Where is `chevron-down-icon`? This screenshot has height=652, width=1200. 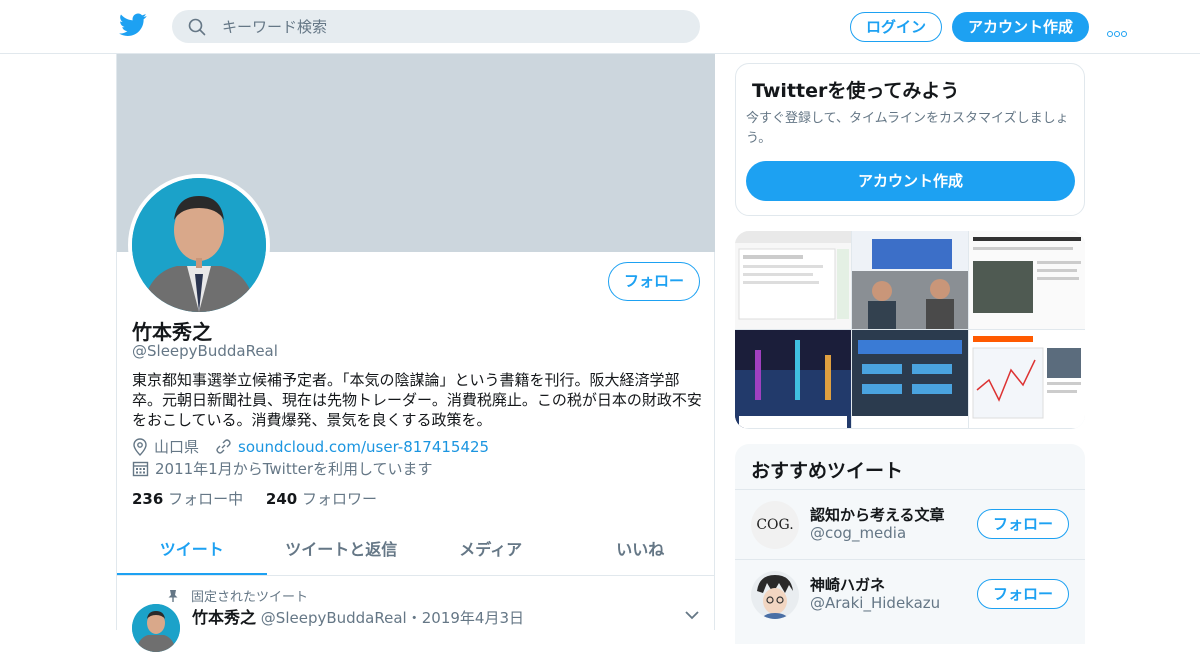 chevron-down-icon is located at coordinates (692, 615).